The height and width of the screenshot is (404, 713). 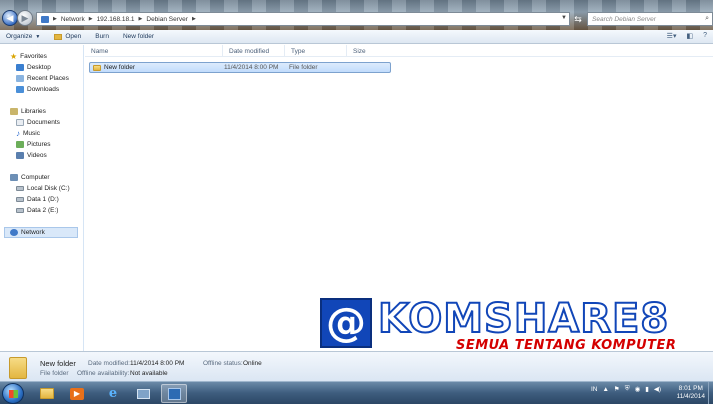 I want to click on nav-network: Network, so click(x=41, y=232).